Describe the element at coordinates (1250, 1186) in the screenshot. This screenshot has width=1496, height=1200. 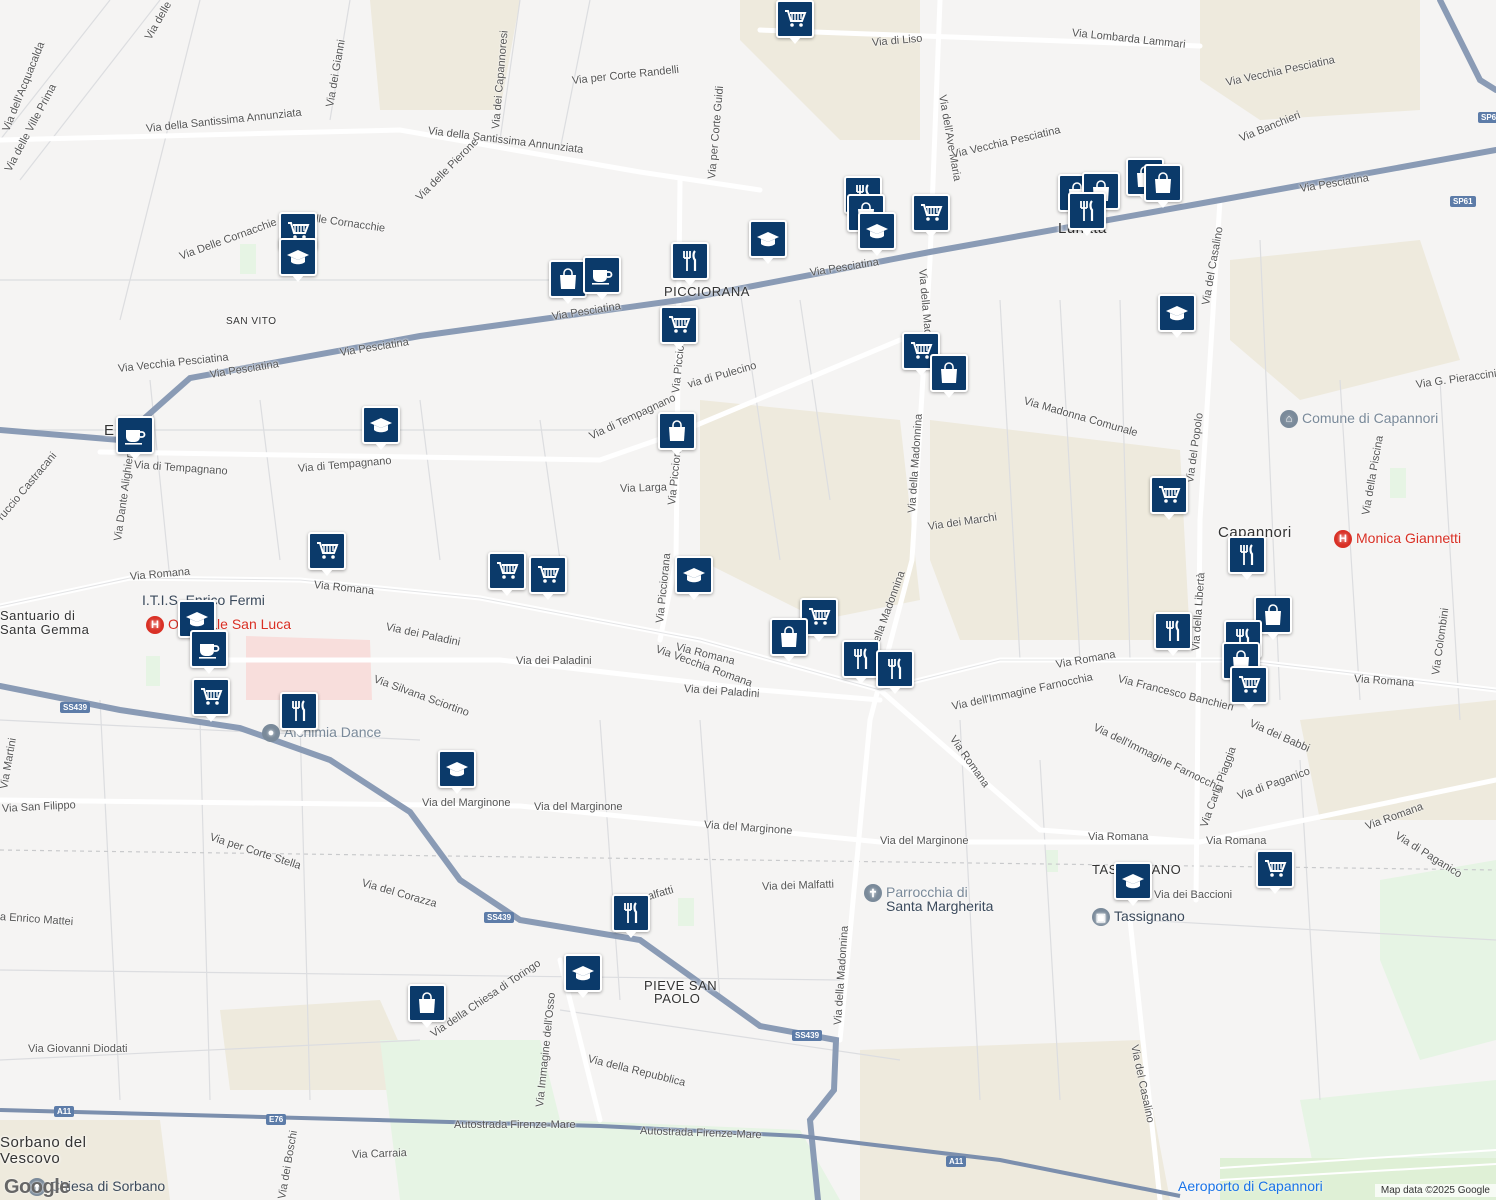
I see `poi-label: Aeroporto di Capannori` at that location.